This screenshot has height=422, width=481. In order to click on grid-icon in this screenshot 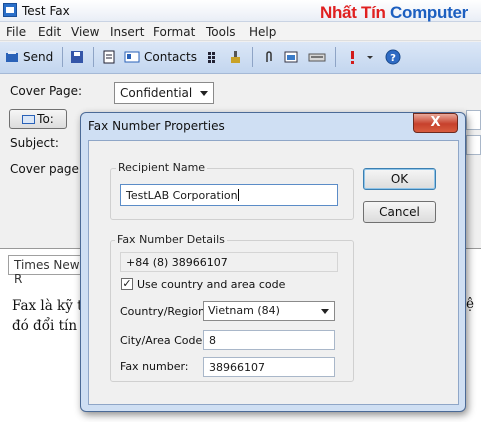, I will do `click(213, 57)`.